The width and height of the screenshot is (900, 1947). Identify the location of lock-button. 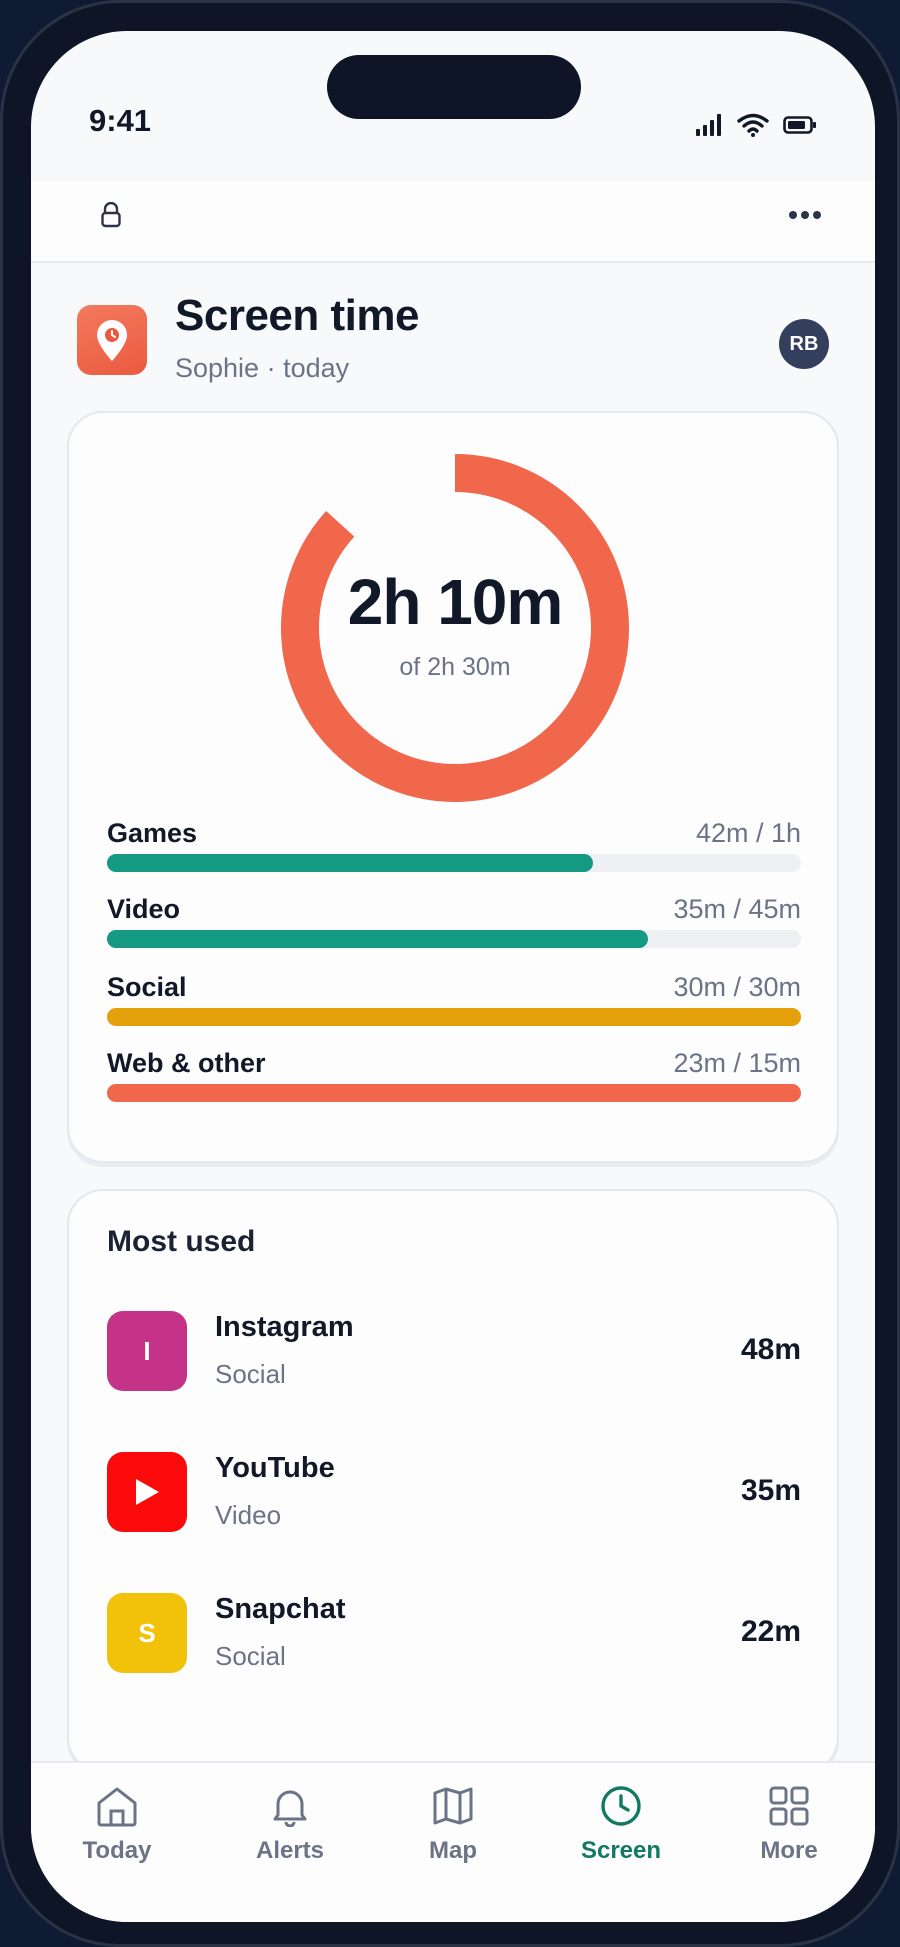
(111, 215).